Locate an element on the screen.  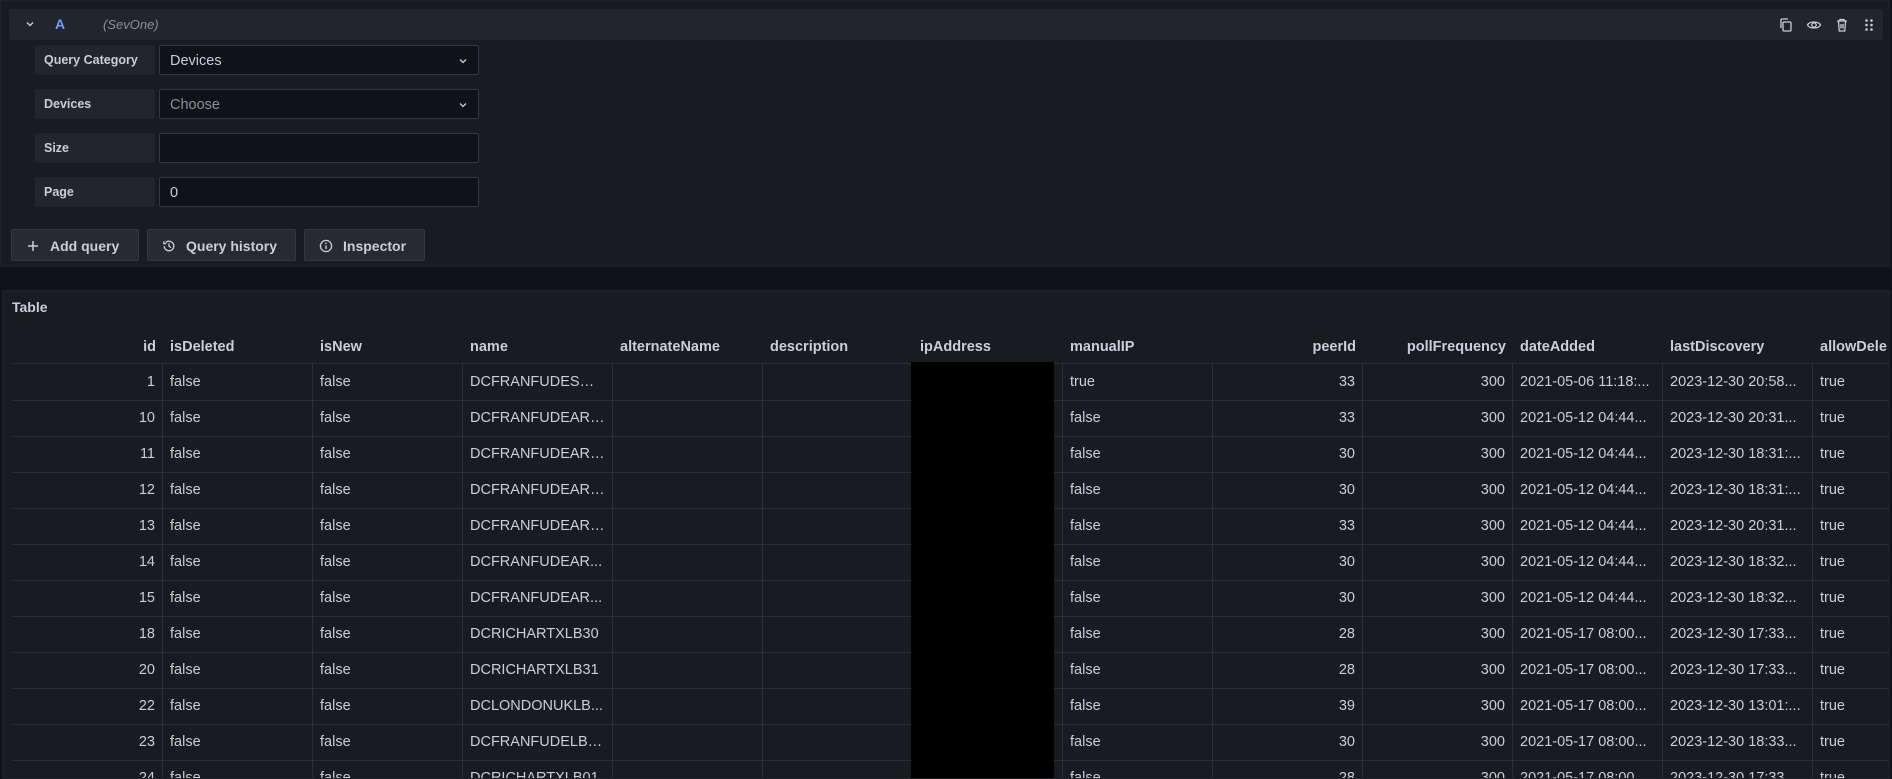
cell-id: 10 is located at coordinates (88, 418).